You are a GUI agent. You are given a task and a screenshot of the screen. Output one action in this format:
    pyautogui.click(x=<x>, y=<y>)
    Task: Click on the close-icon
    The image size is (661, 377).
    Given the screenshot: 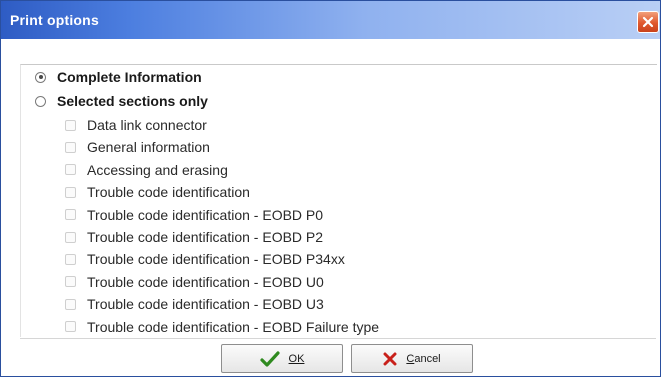 What is the action you would take?
    pyautogui.click(x=648, y=22)
    